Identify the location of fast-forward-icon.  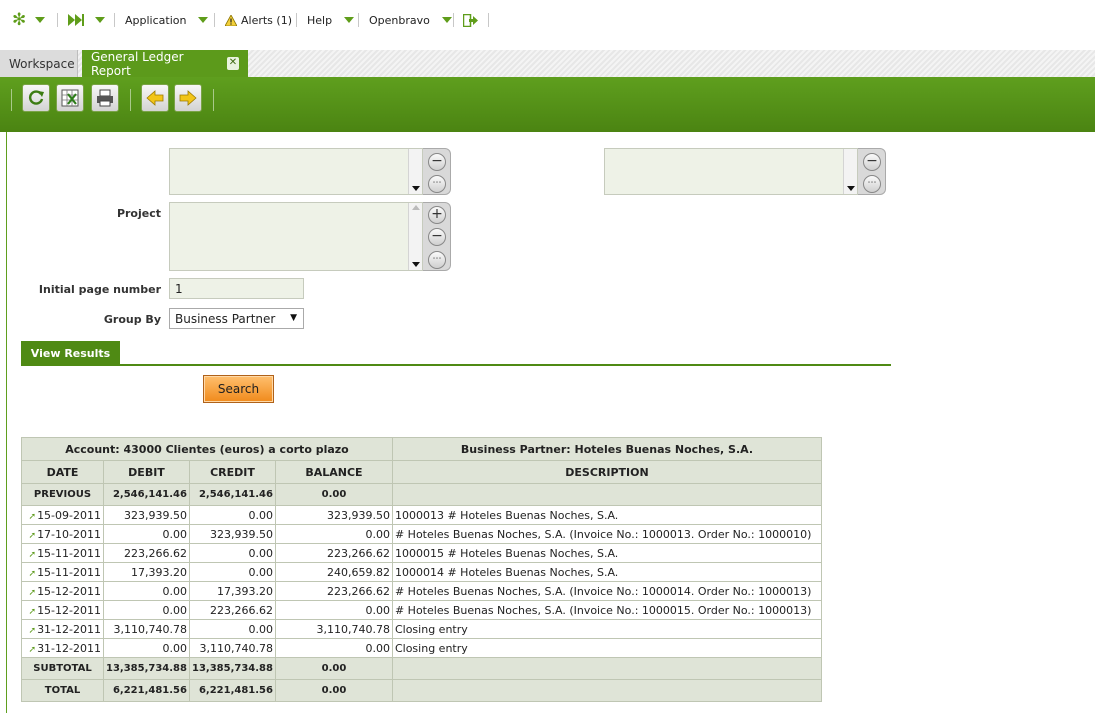
(76, 20).